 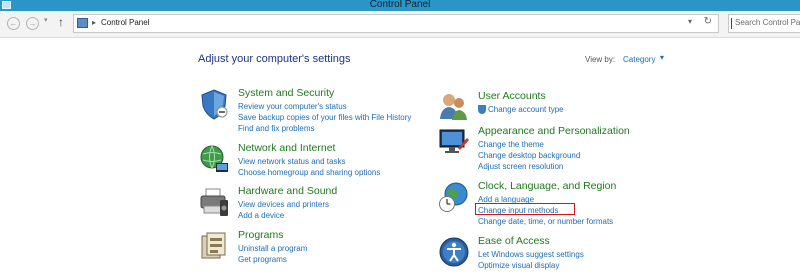 I want to click on search-input: Search Control Panel, so click(x=764, y=23).